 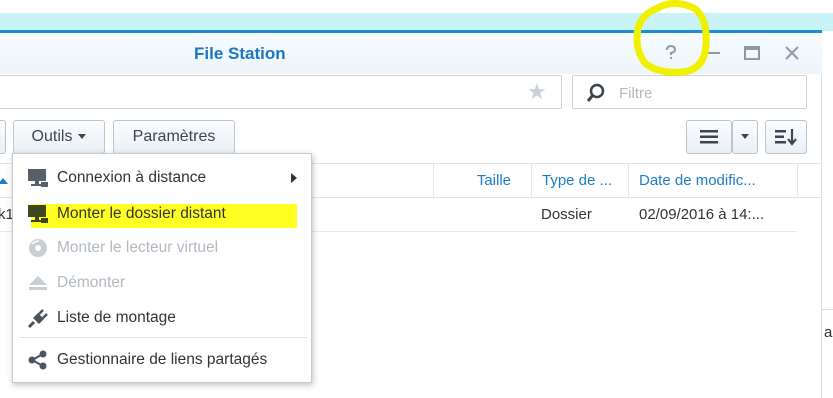 I want to click on sort-asc-icon, so click(x=4, y=181).